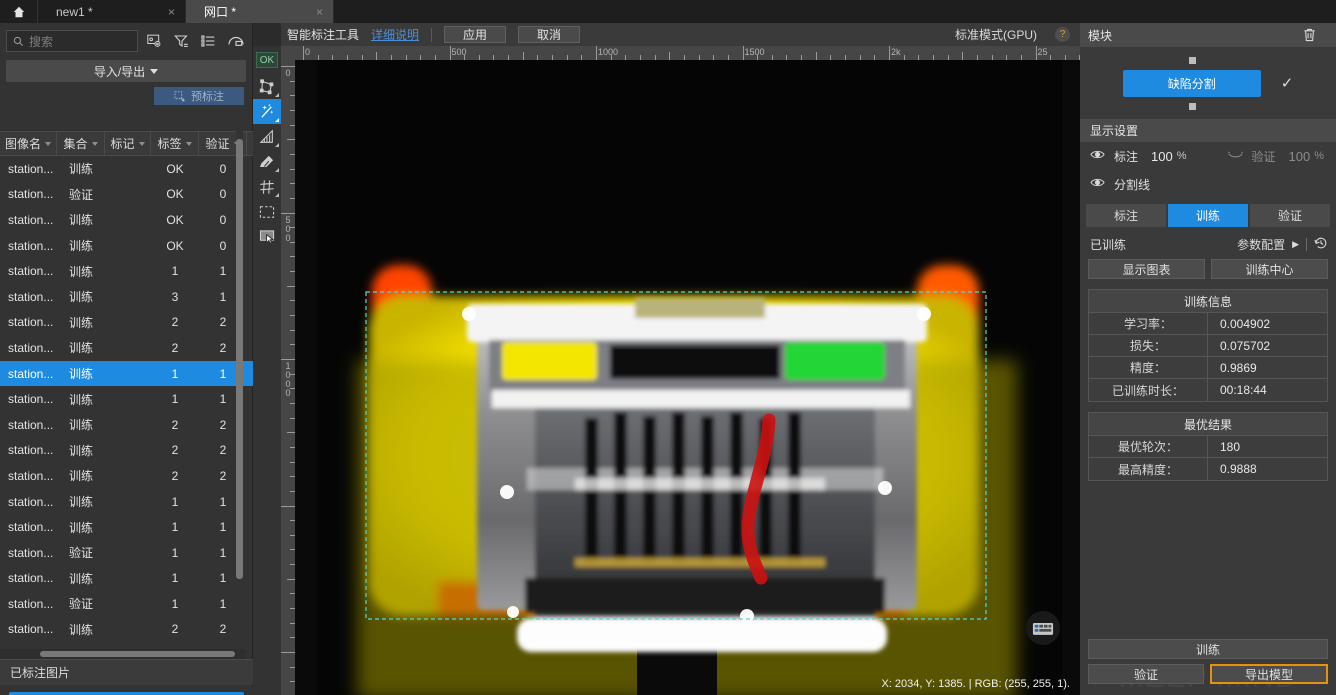  Describe the element at coordinates (668, 11) in the screenshot. I see `tab-bar: new1 * × 网口 * ×` at that location.